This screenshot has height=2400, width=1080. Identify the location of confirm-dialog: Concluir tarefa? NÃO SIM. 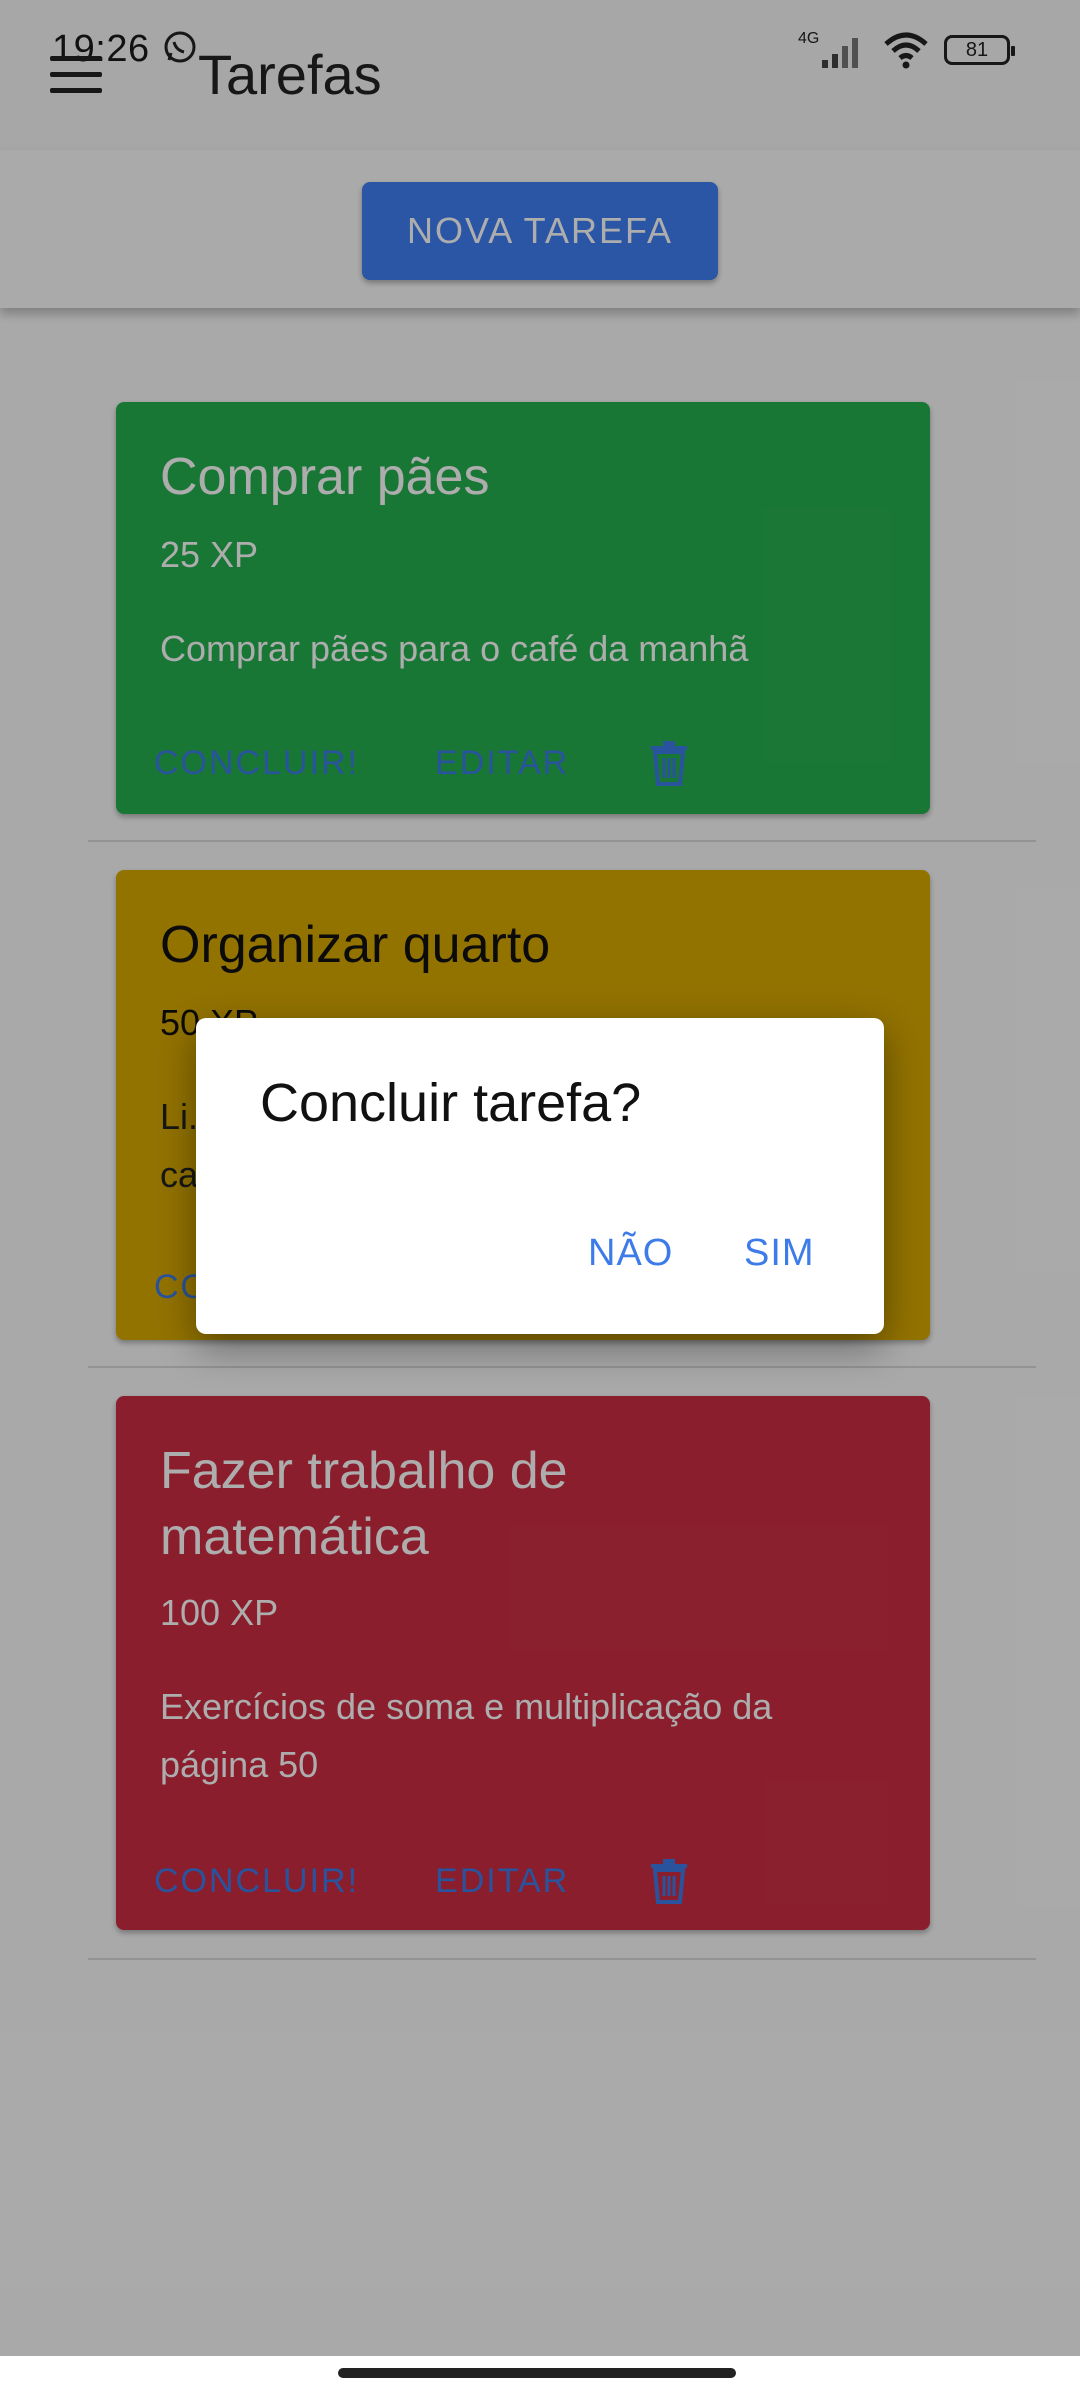
(540, 1176).